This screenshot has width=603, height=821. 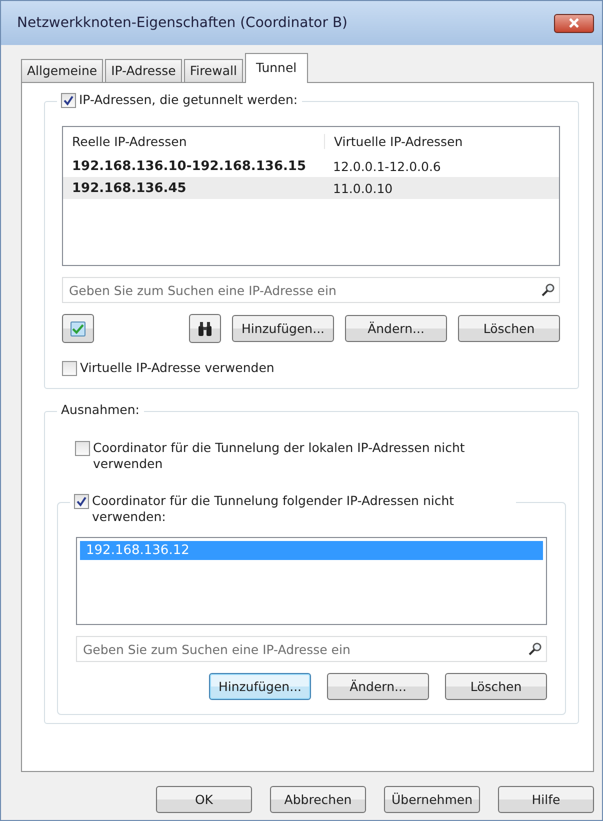 What do you see at coordinates (213, 70) in the screenshot?
I see `tab: Firewall` at bounding box center [213, 70].